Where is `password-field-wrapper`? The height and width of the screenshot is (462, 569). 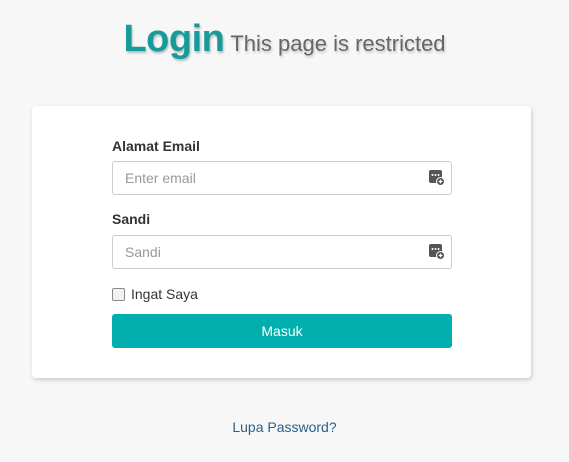
password-field-wrapper is located at coordinates (282, 252).